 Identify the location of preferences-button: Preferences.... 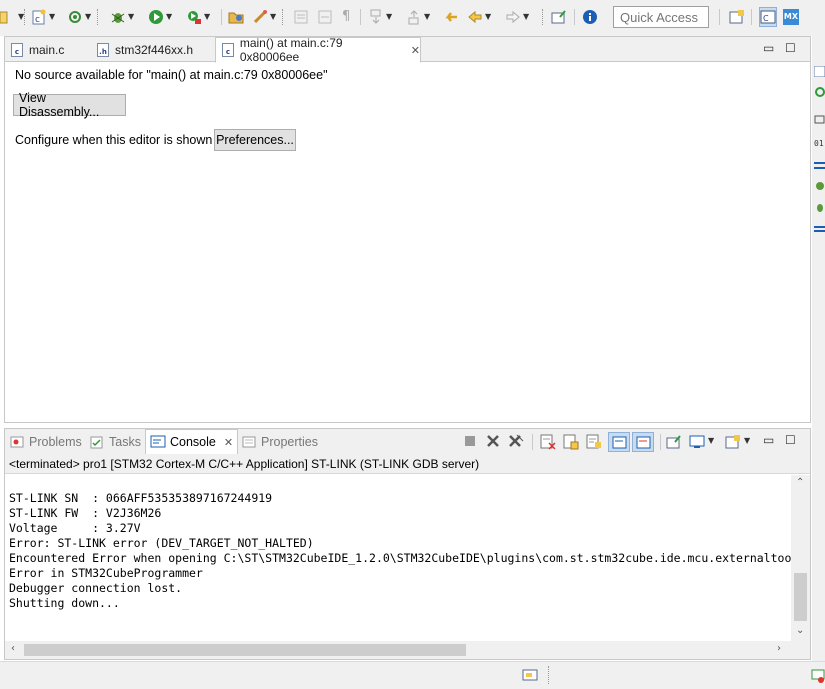
(255, 140).